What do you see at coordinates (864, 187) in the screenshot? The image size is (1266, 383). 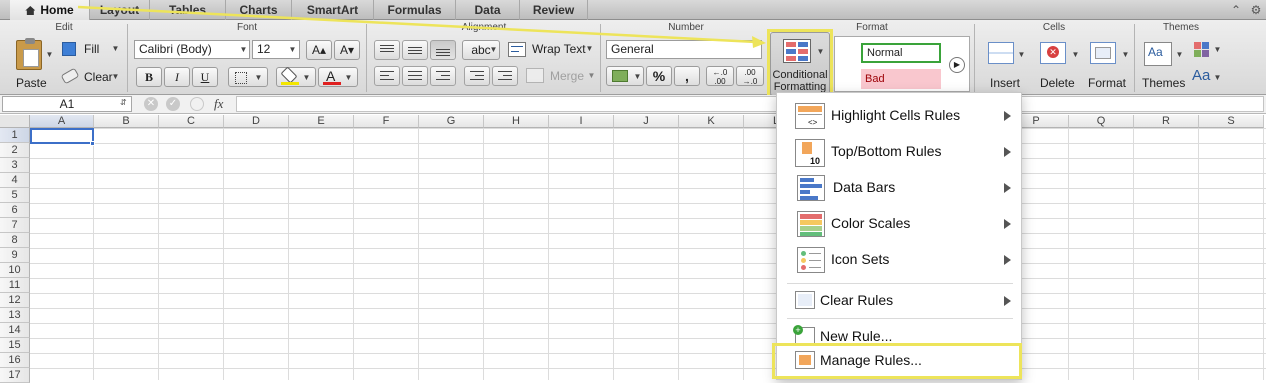 I see `menu-label: Data Bars` at bounding box center [864, 187].